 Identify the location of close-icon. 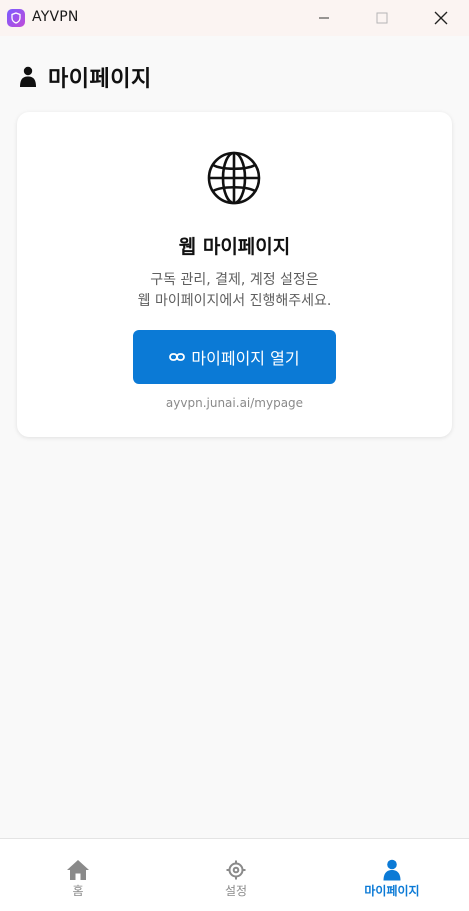
(441, 18).